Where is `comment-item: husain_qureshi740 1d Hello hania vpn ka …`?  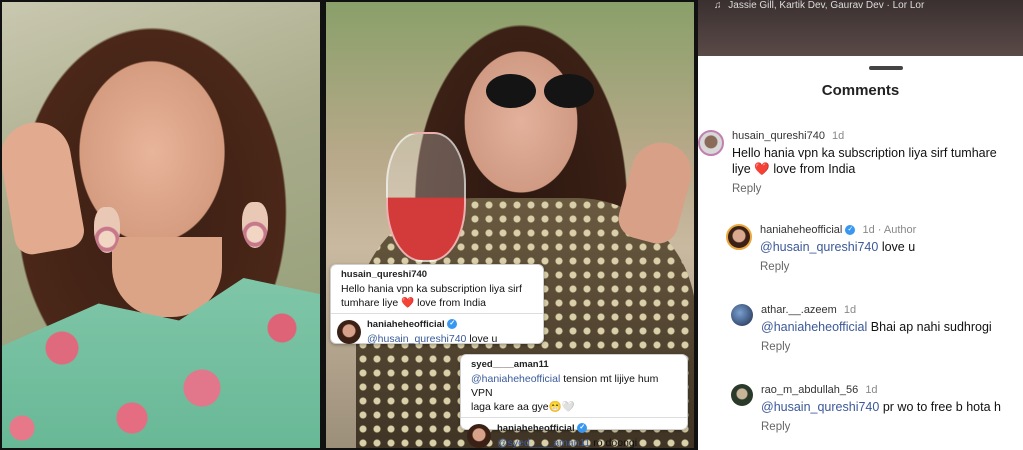 comment-item: husain_qureshi740 1d Hello hania vpn ka … is located at coordinates (847, 162).